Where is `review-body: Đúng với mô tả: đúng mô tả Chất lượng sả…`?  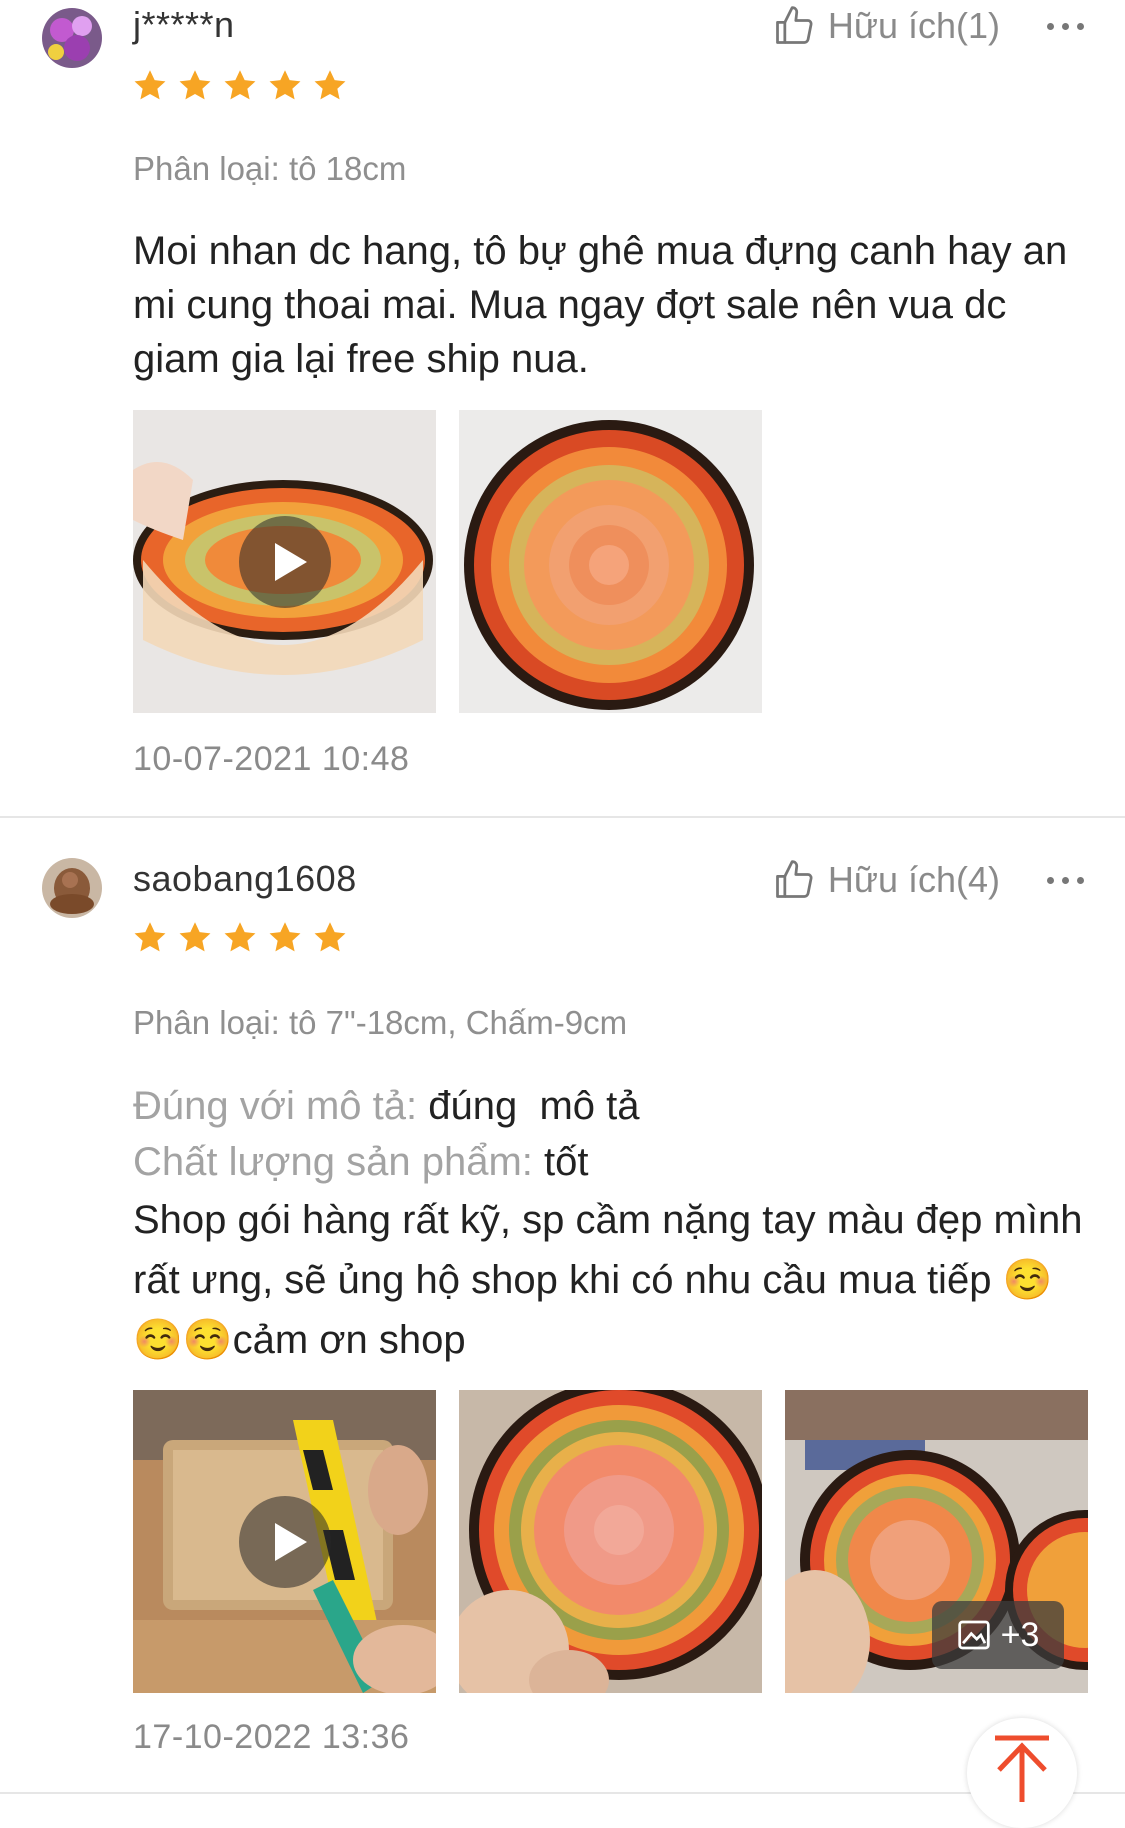 review-body: Đúng với mô tả: đúng mô tả Chất lượng sả… is located at coordinates (613, 1224).